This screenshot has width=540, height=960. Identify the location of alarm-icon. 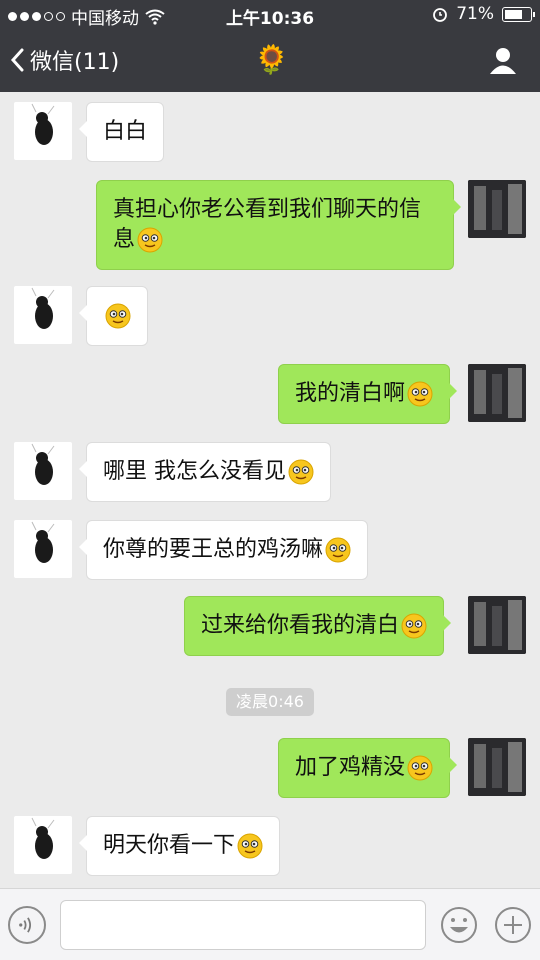
(440, 15).